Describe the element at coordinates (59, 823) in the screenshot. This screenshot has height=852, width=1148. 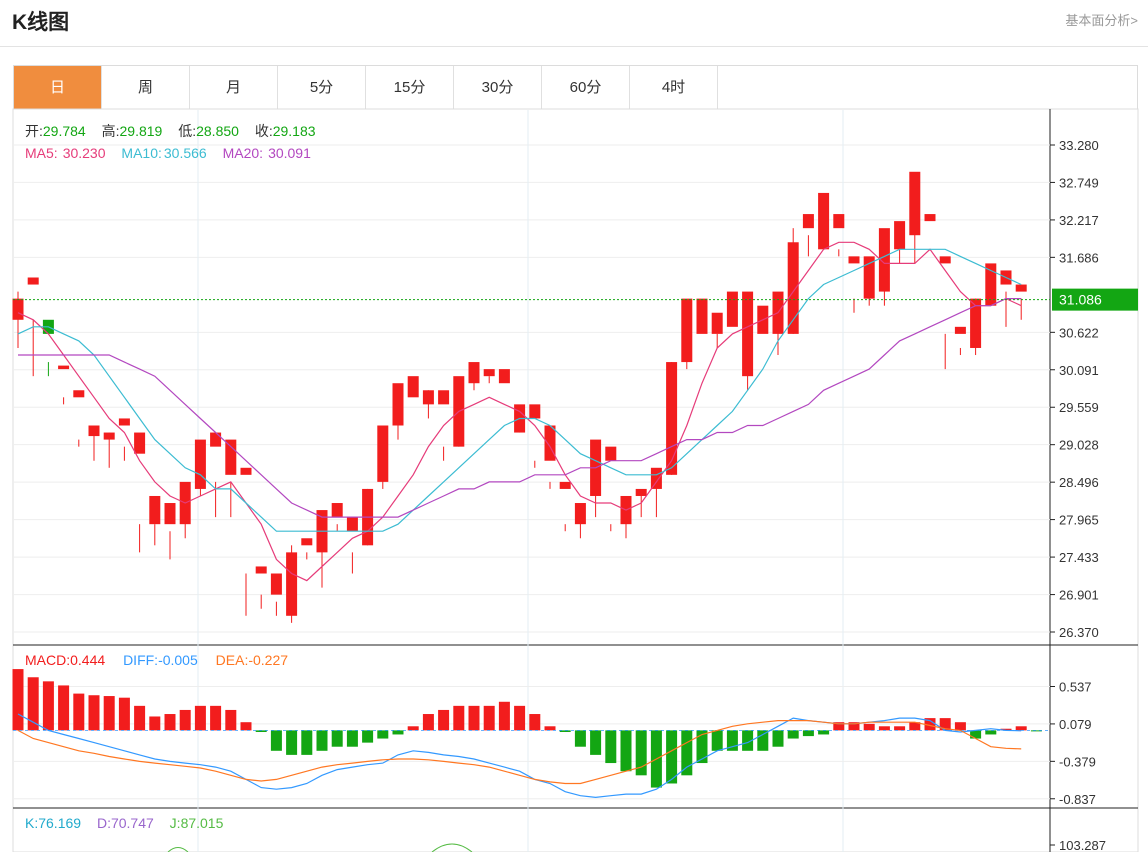
I see `k-value: 76.169` at that location.